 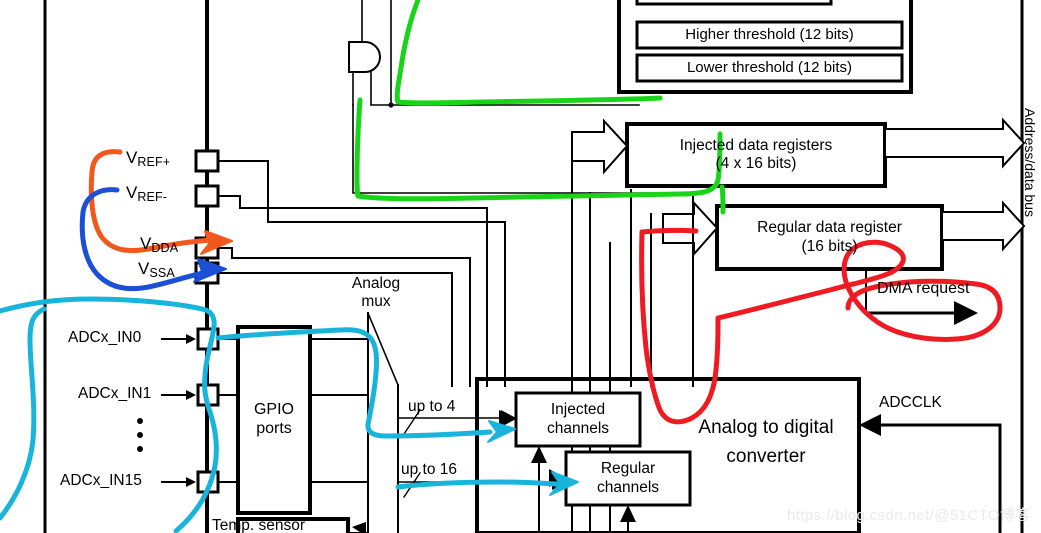 What do you see at coordinates (829, 228) in the screenshot?
I see `regular-register-line1: Regular data register` at bounding box center [829, 228].